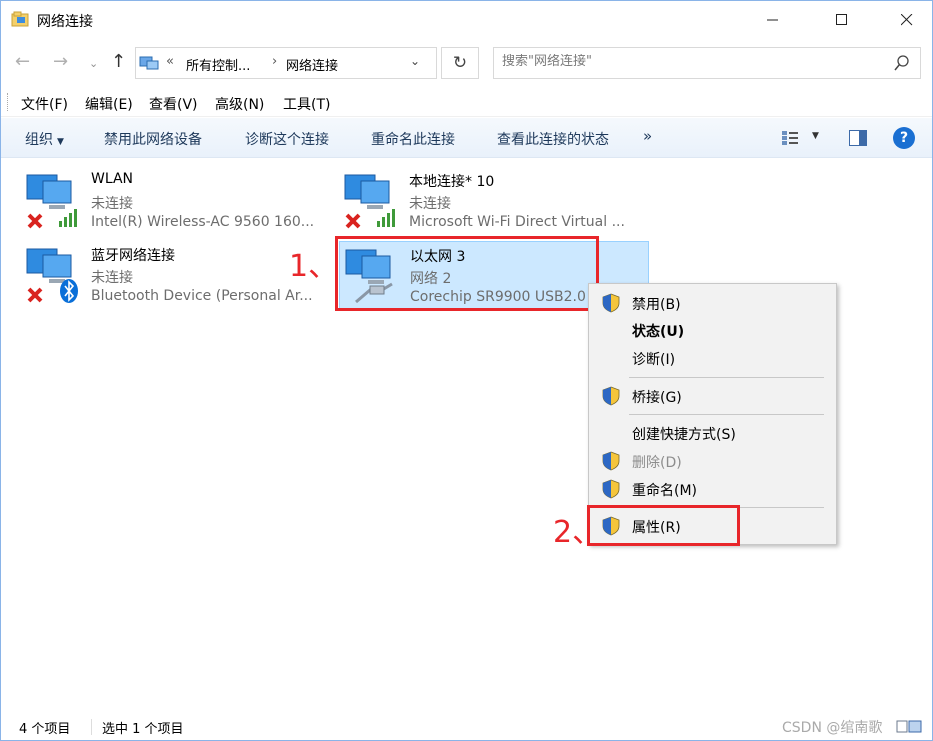 This screenshot has height=741, width=933. What do you see at coordinates (20, 19) in the screenshot?
I see `network-folder-icon` at bounding box center [20, 19].